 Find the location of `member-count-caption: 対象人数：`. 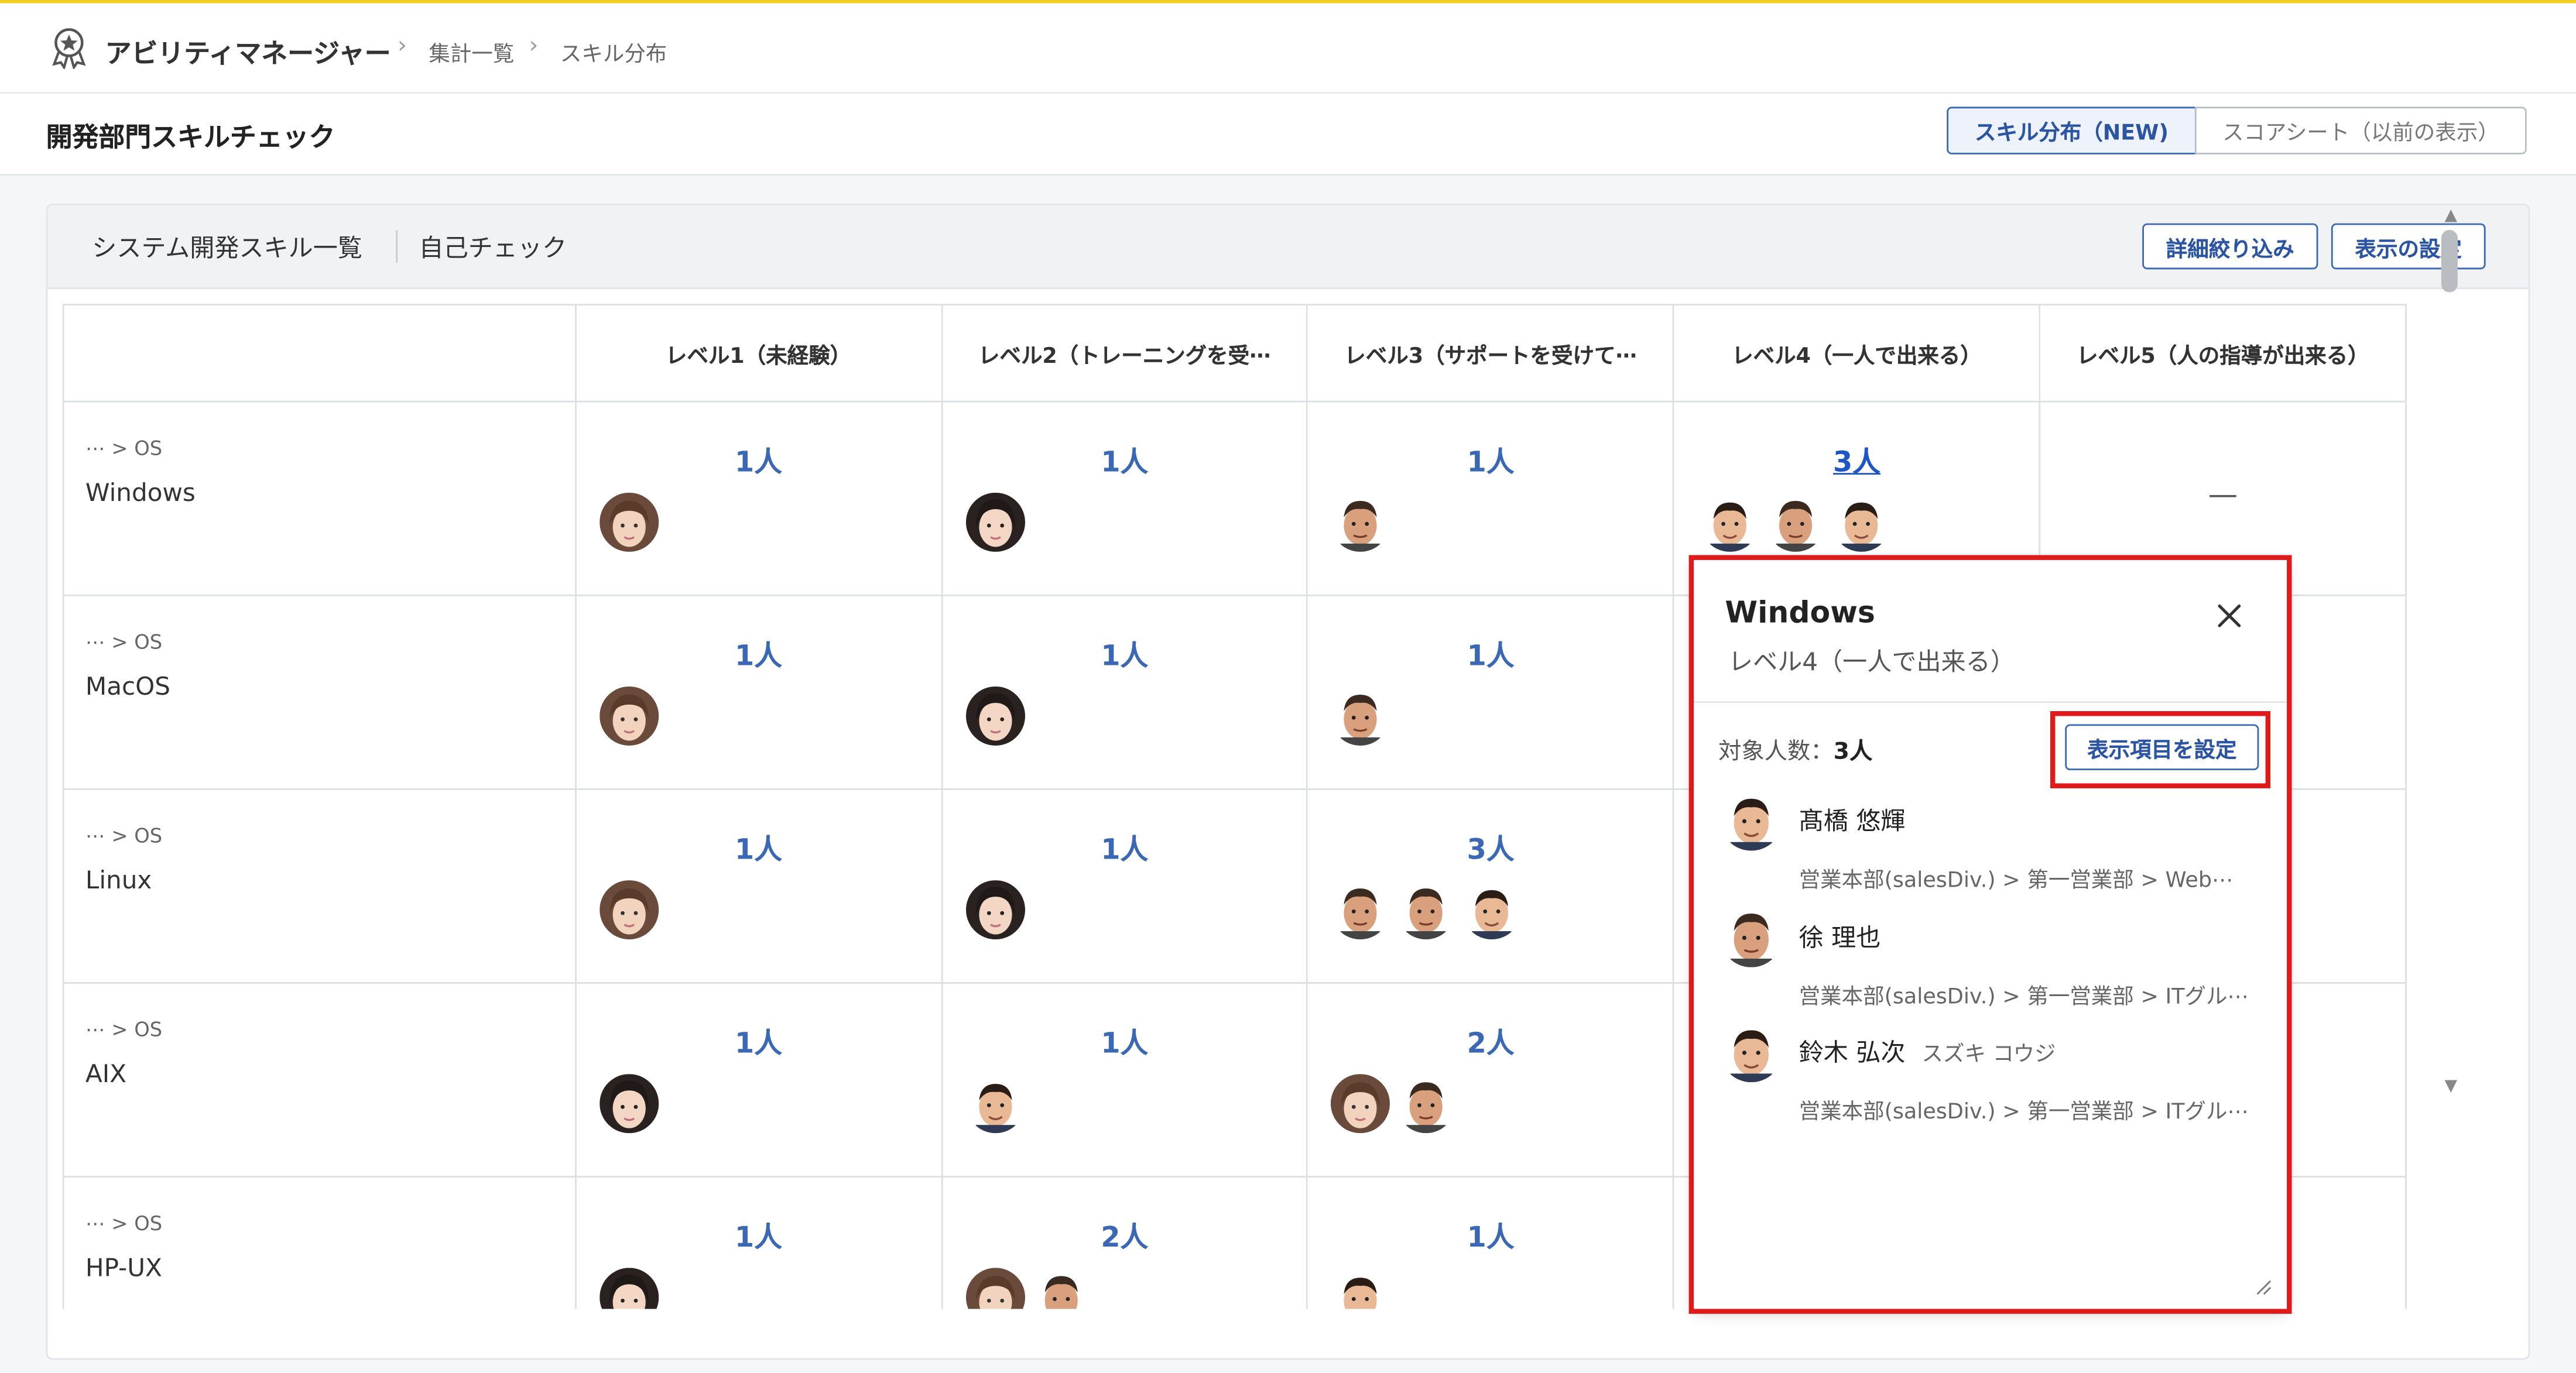

member-count-caption: 対象人数： is located at coordinates (1776, 752).